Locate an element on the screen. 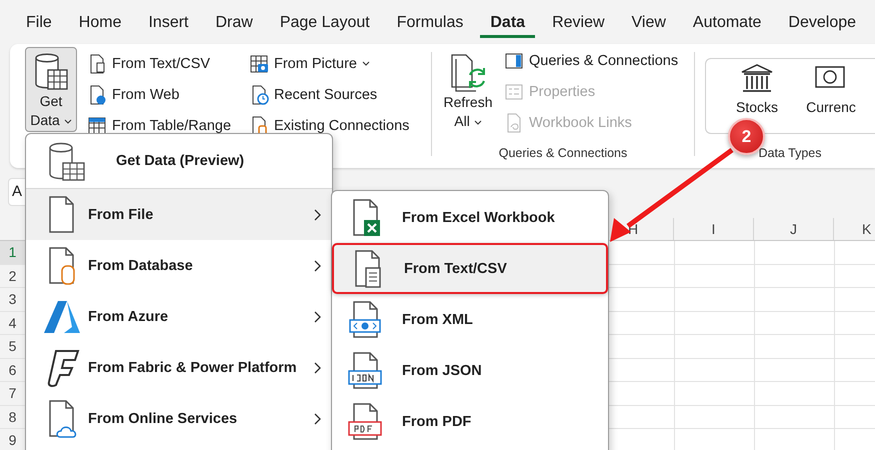  ribbon-tab: View is located at coordinates (649, 22).